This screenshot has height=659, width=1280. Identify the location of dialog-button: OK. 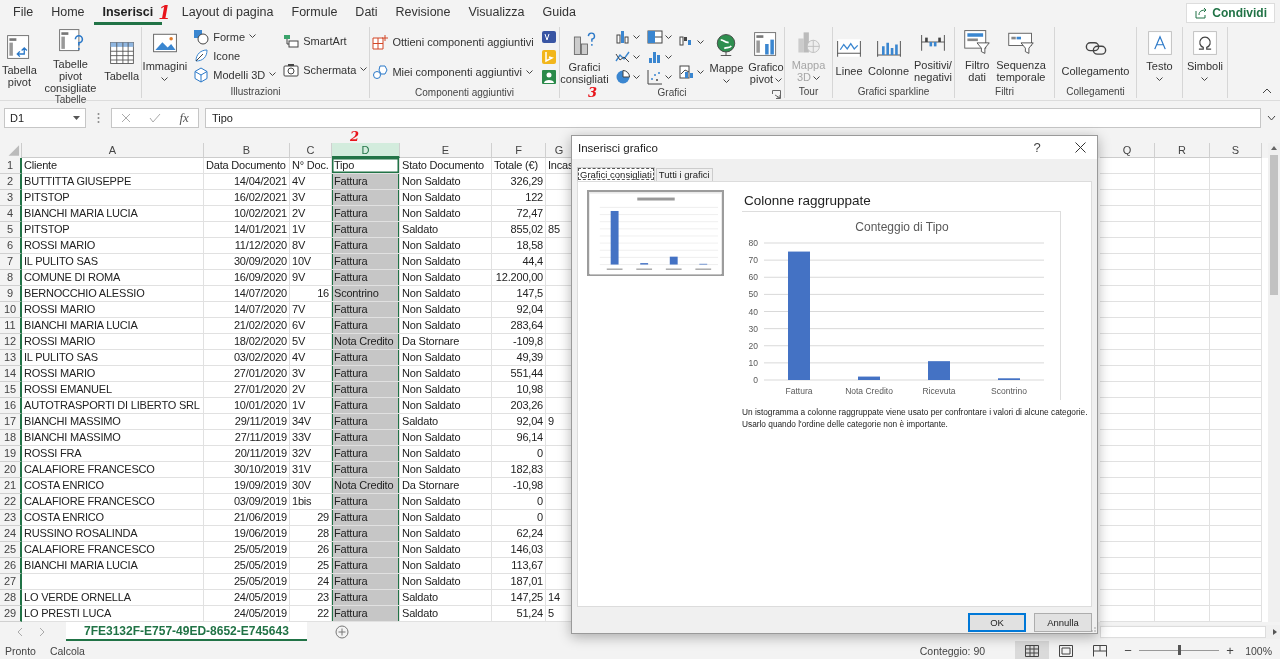
(997, 622).